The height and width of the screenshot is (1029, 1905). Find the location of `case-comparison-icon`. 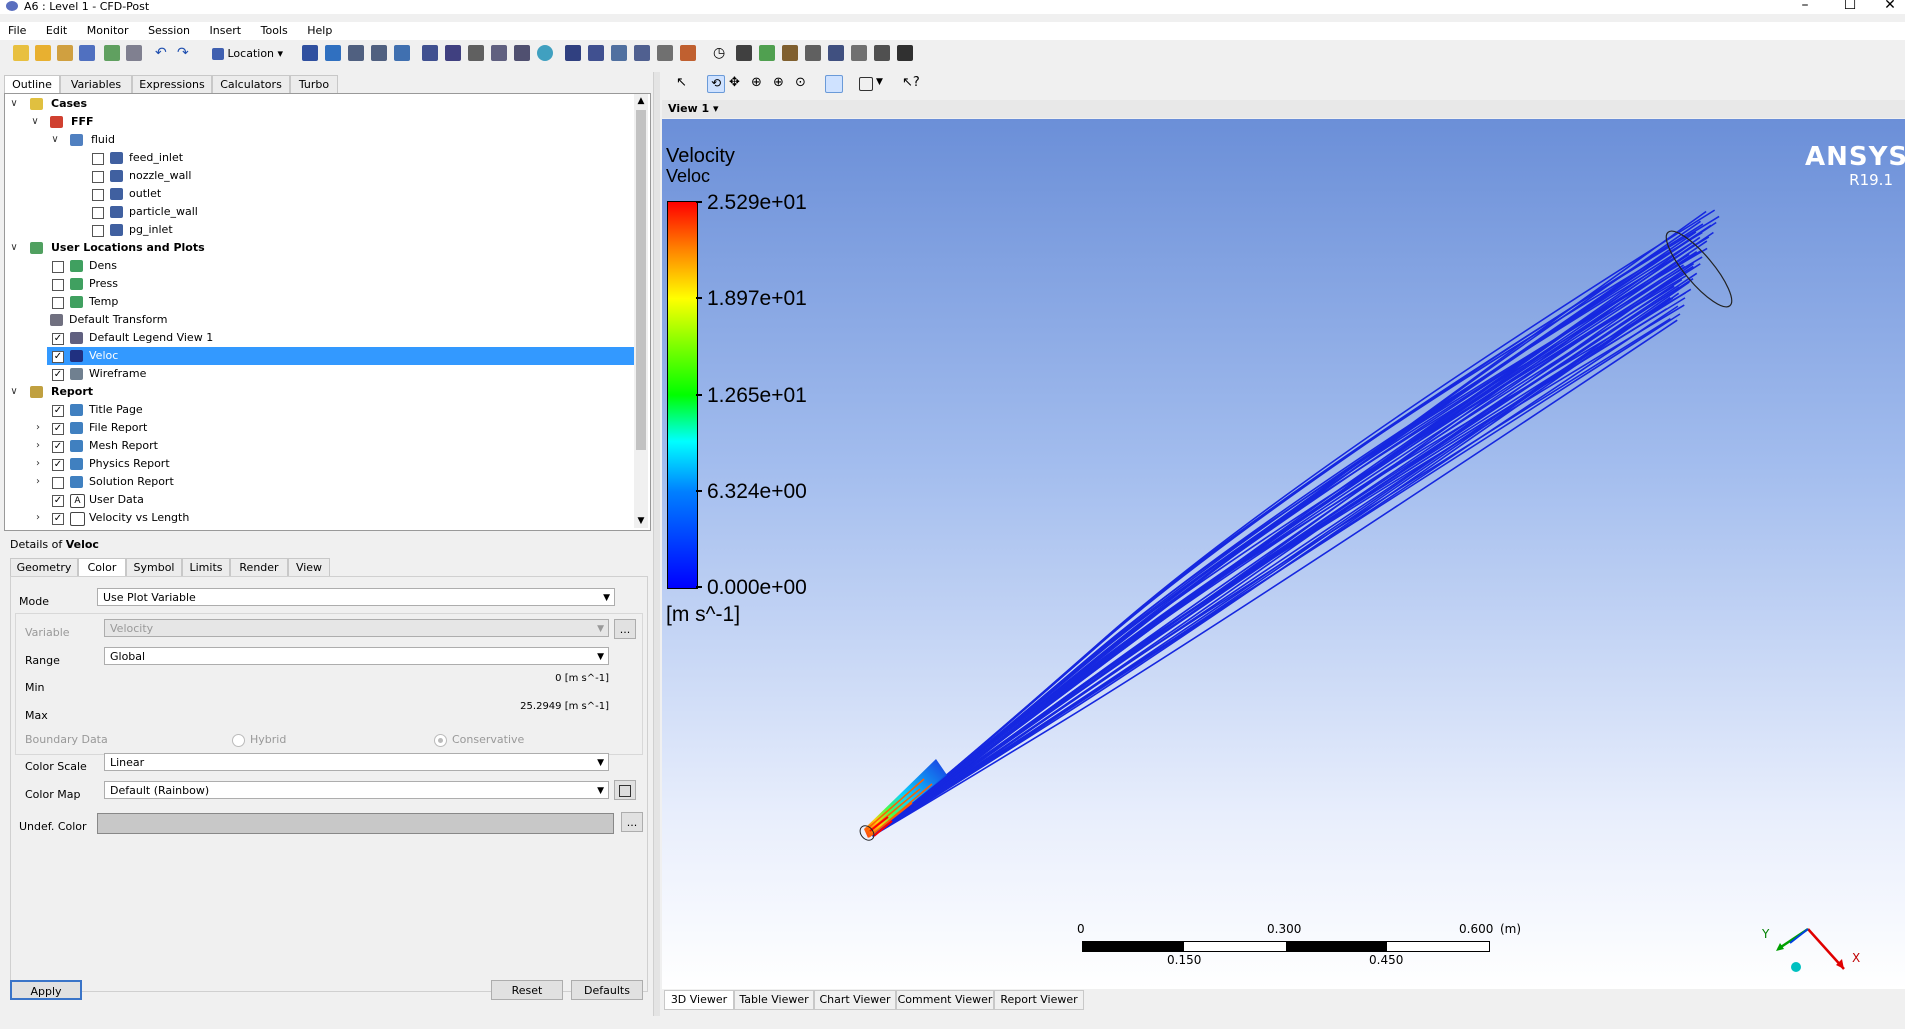

case-comparison-icon is located at coordinates (882, 53).